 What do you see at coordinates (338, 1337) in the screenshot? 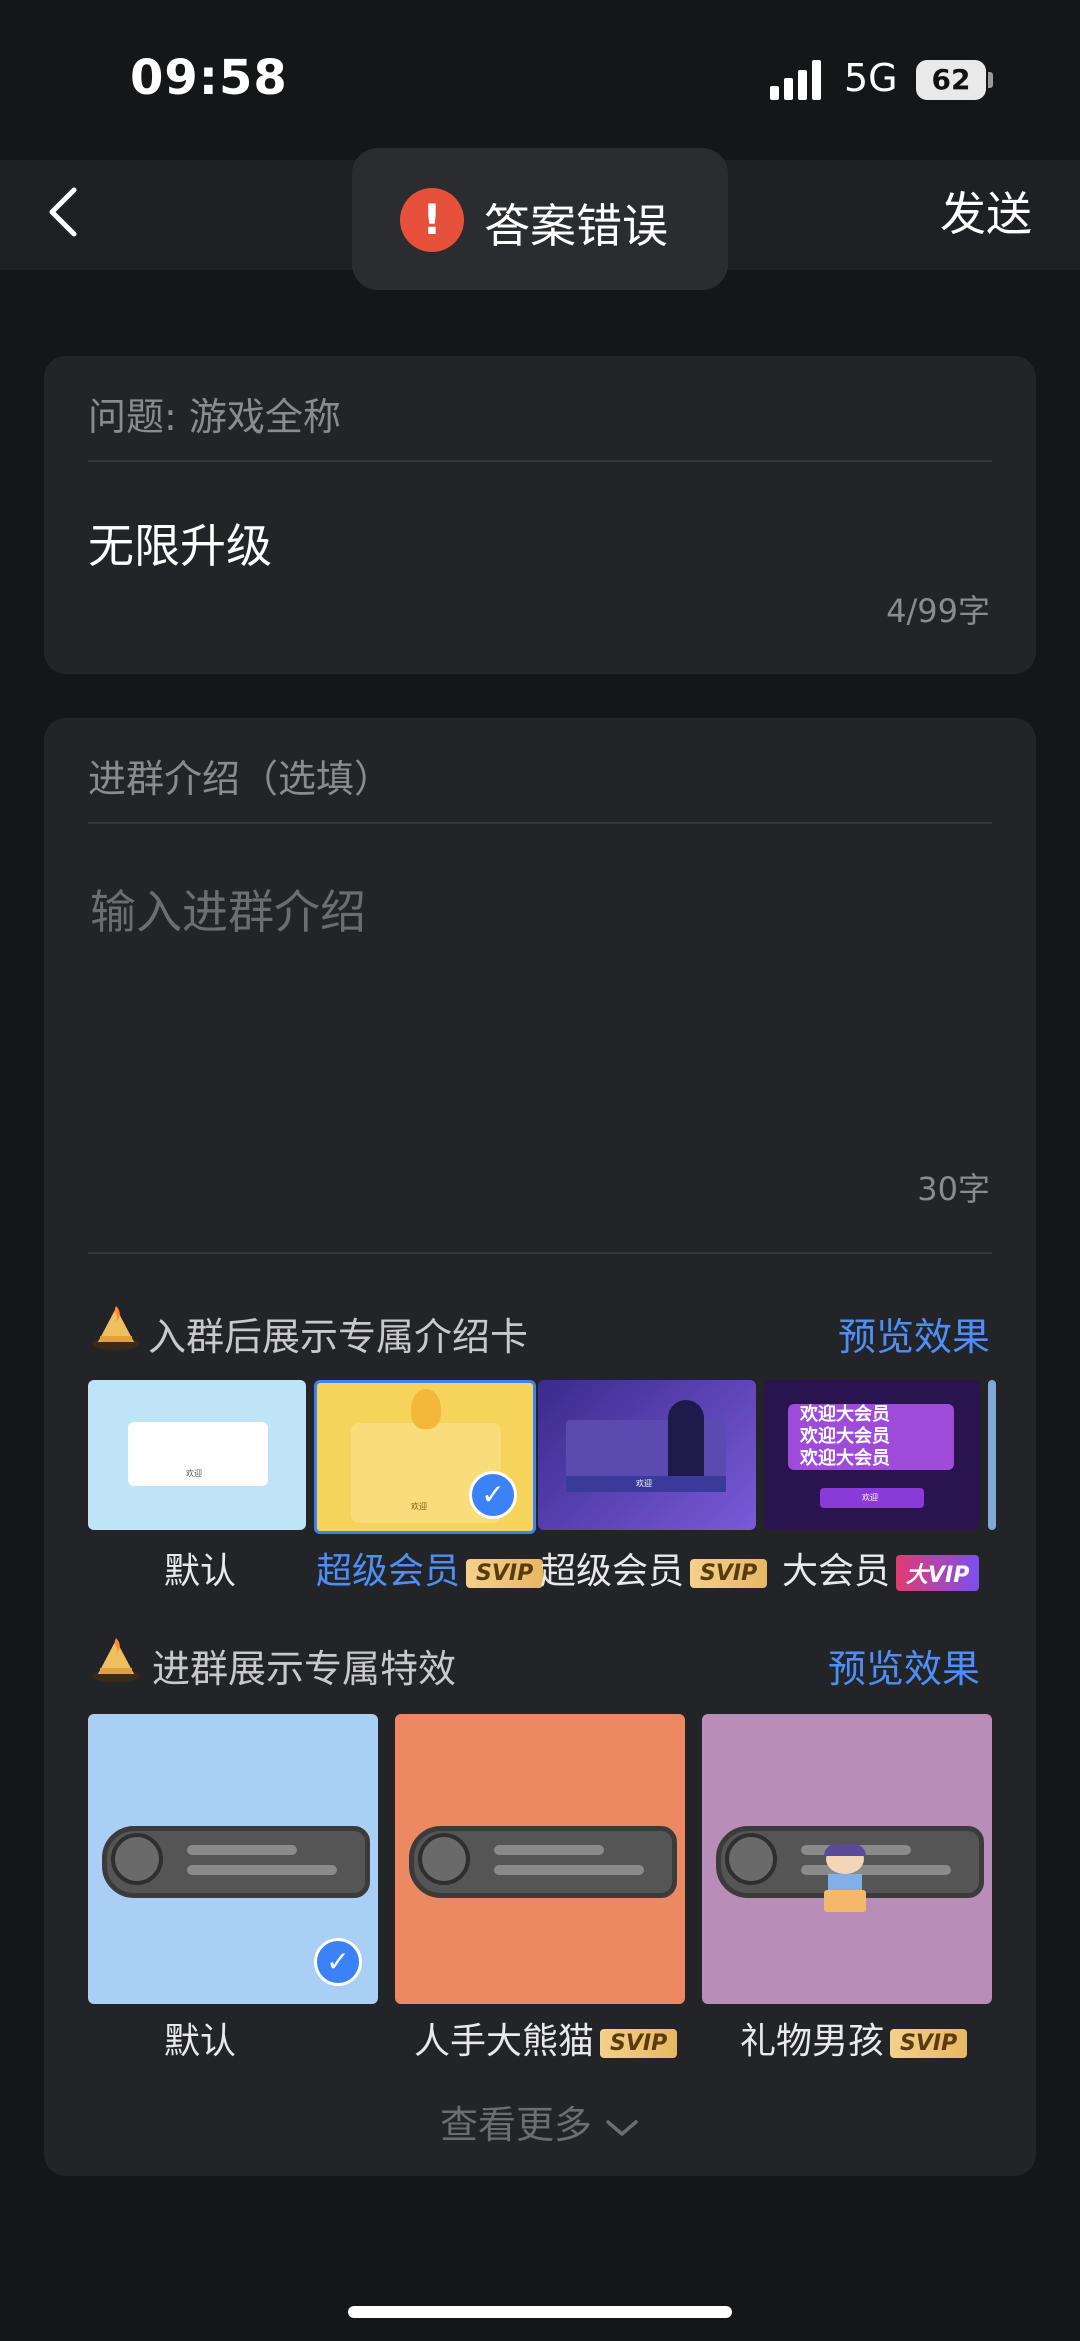
I see `card-section-title: 入群后展示专属介绍卡` at bounding box center [338, 1337].